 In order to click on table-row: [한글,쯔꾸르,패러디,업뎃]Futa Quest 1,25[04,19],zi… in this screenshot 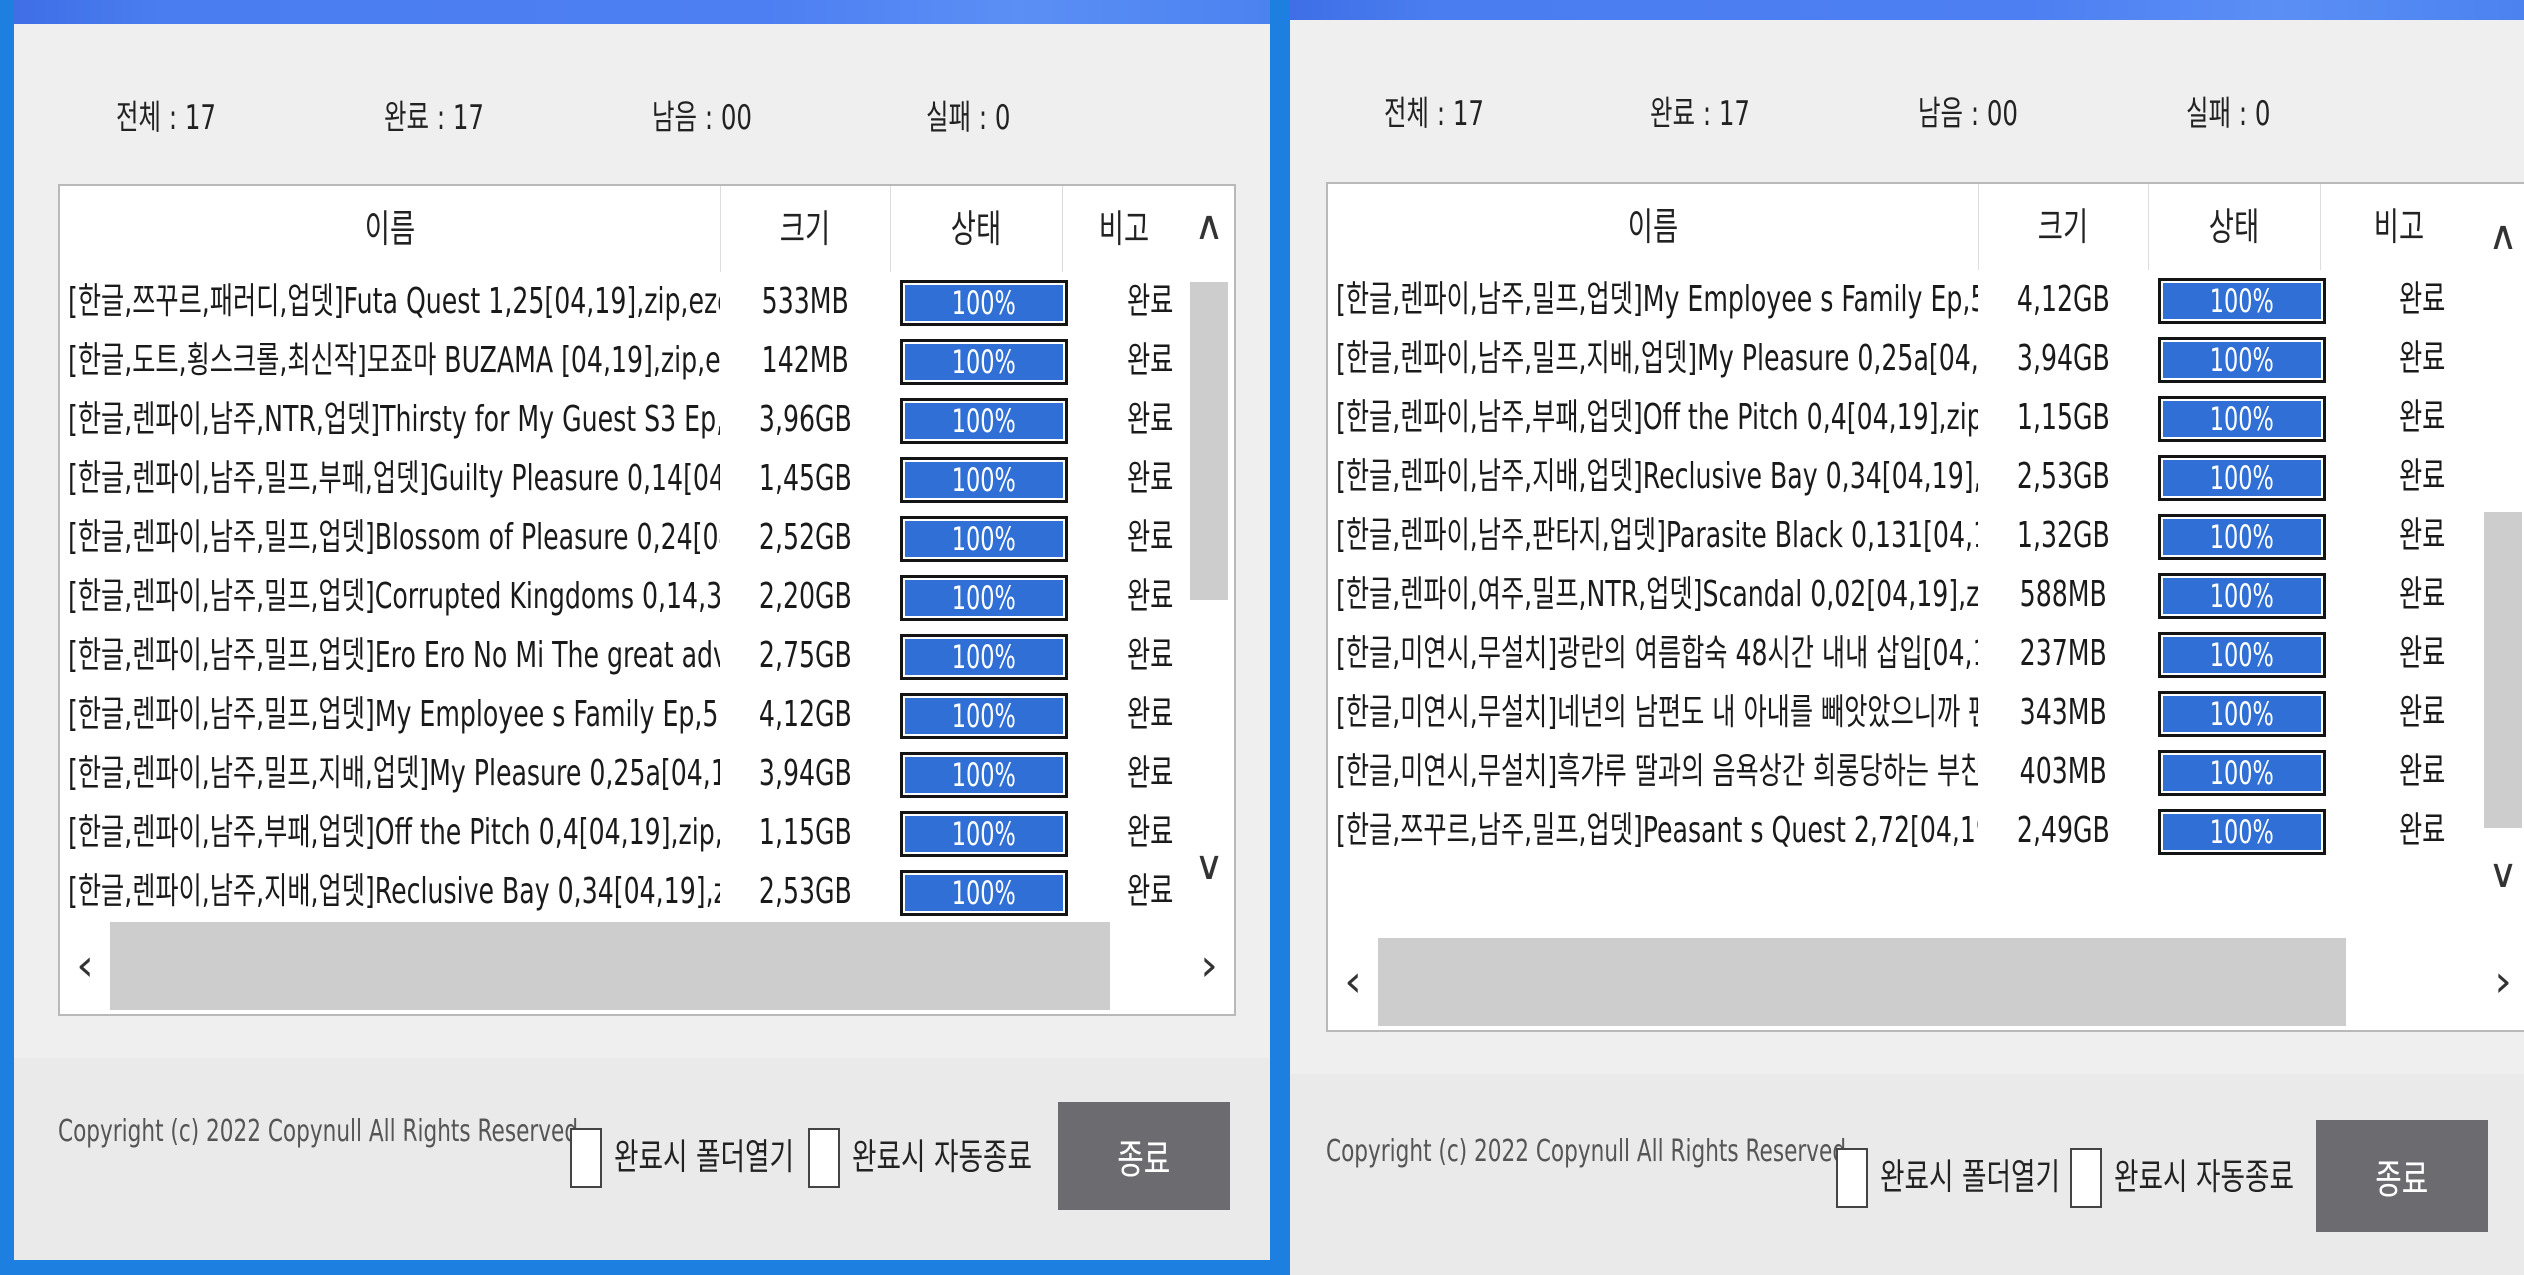, I will do `click(622, 301)`.